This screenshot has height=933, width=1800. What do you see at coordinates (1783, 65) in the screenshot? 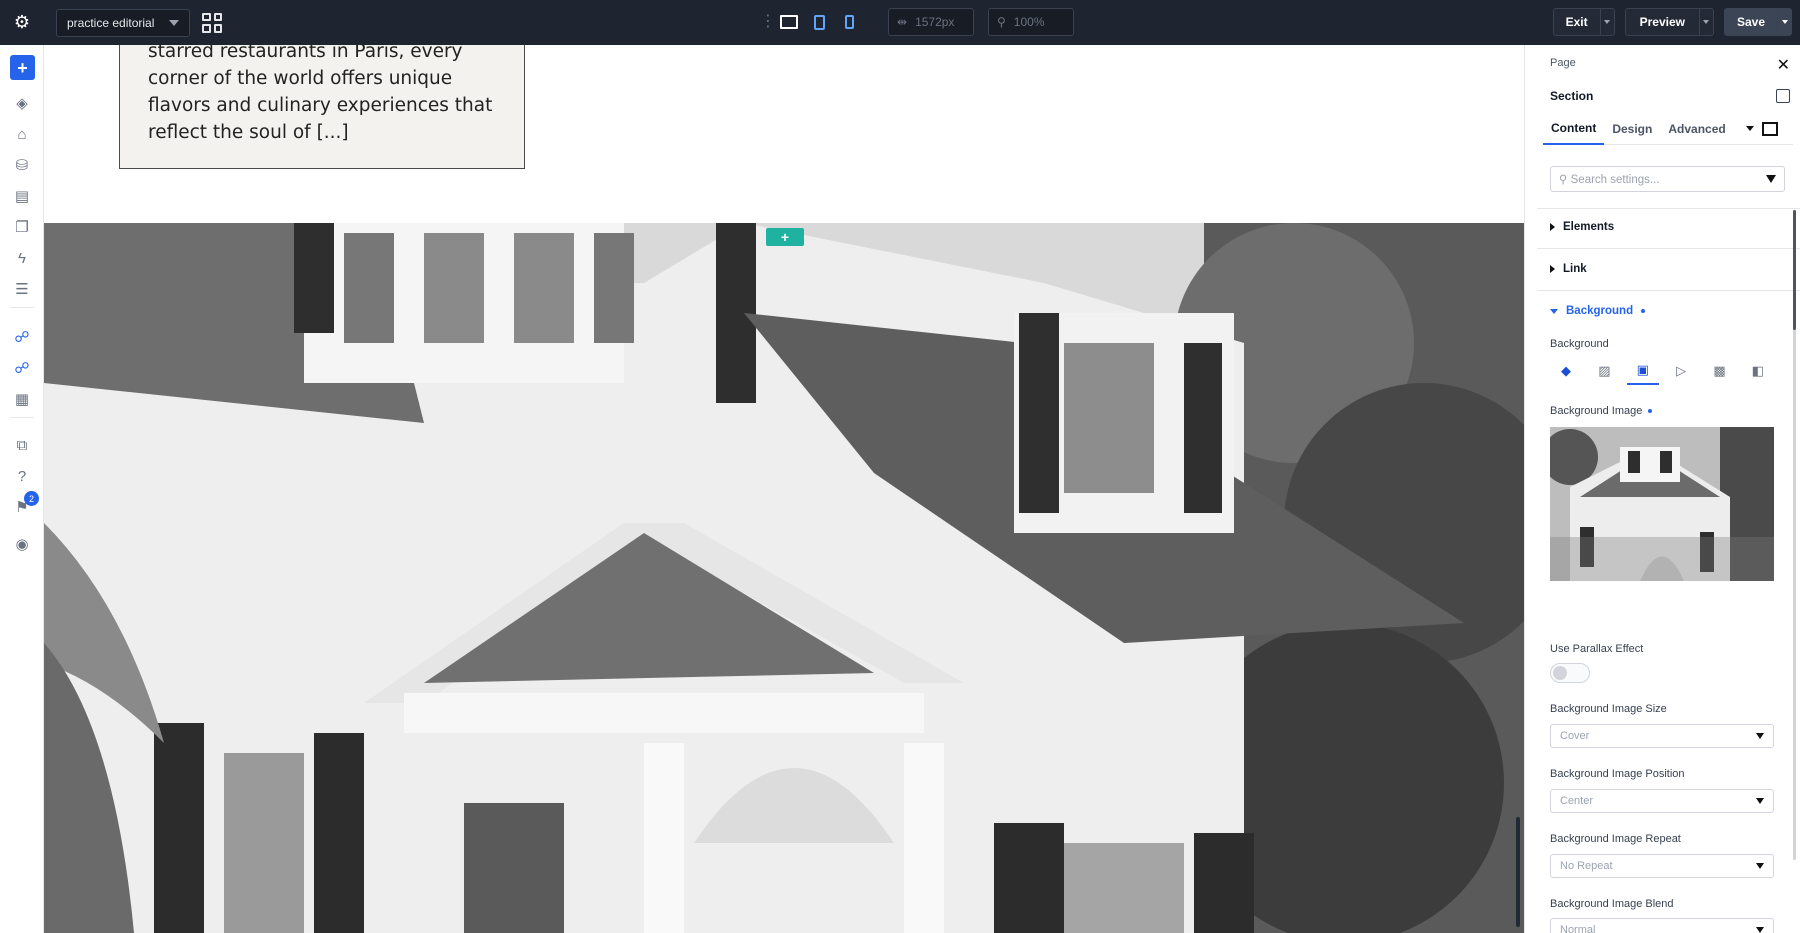
I see `close-icon: ✕` at bounding box center [1783, 65].